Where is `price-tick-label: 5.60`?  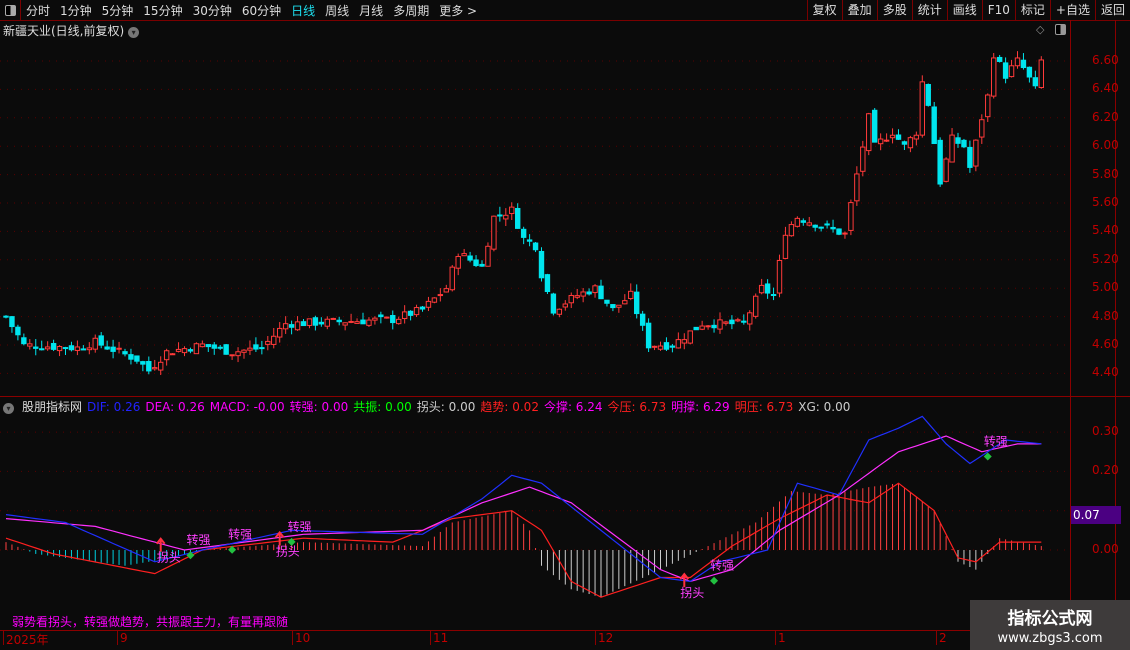 price-tick-label: 5.60 is located at coordinates (1105, 202).